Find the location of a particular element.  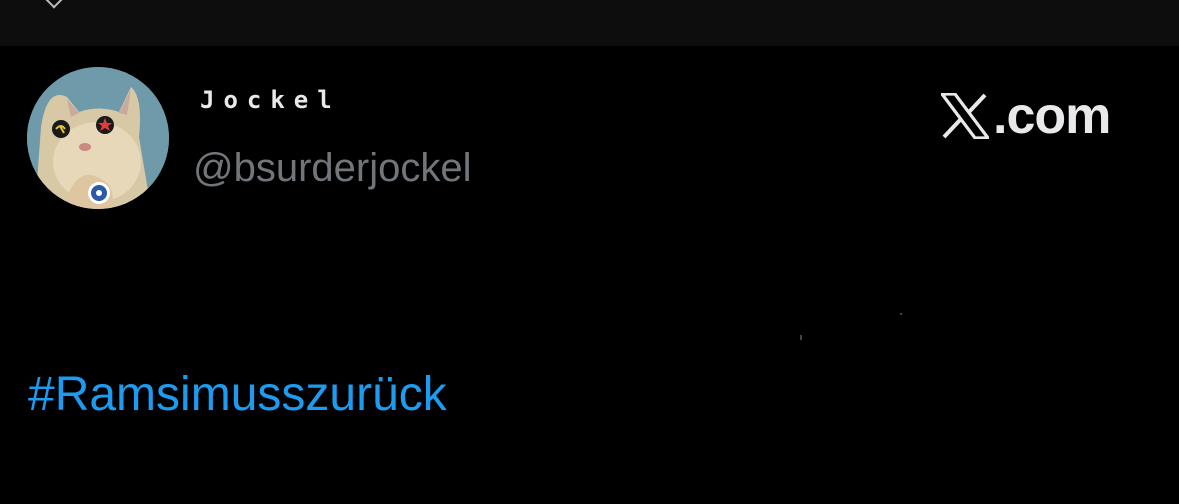

top-bar is located at coordinates (589, 23).